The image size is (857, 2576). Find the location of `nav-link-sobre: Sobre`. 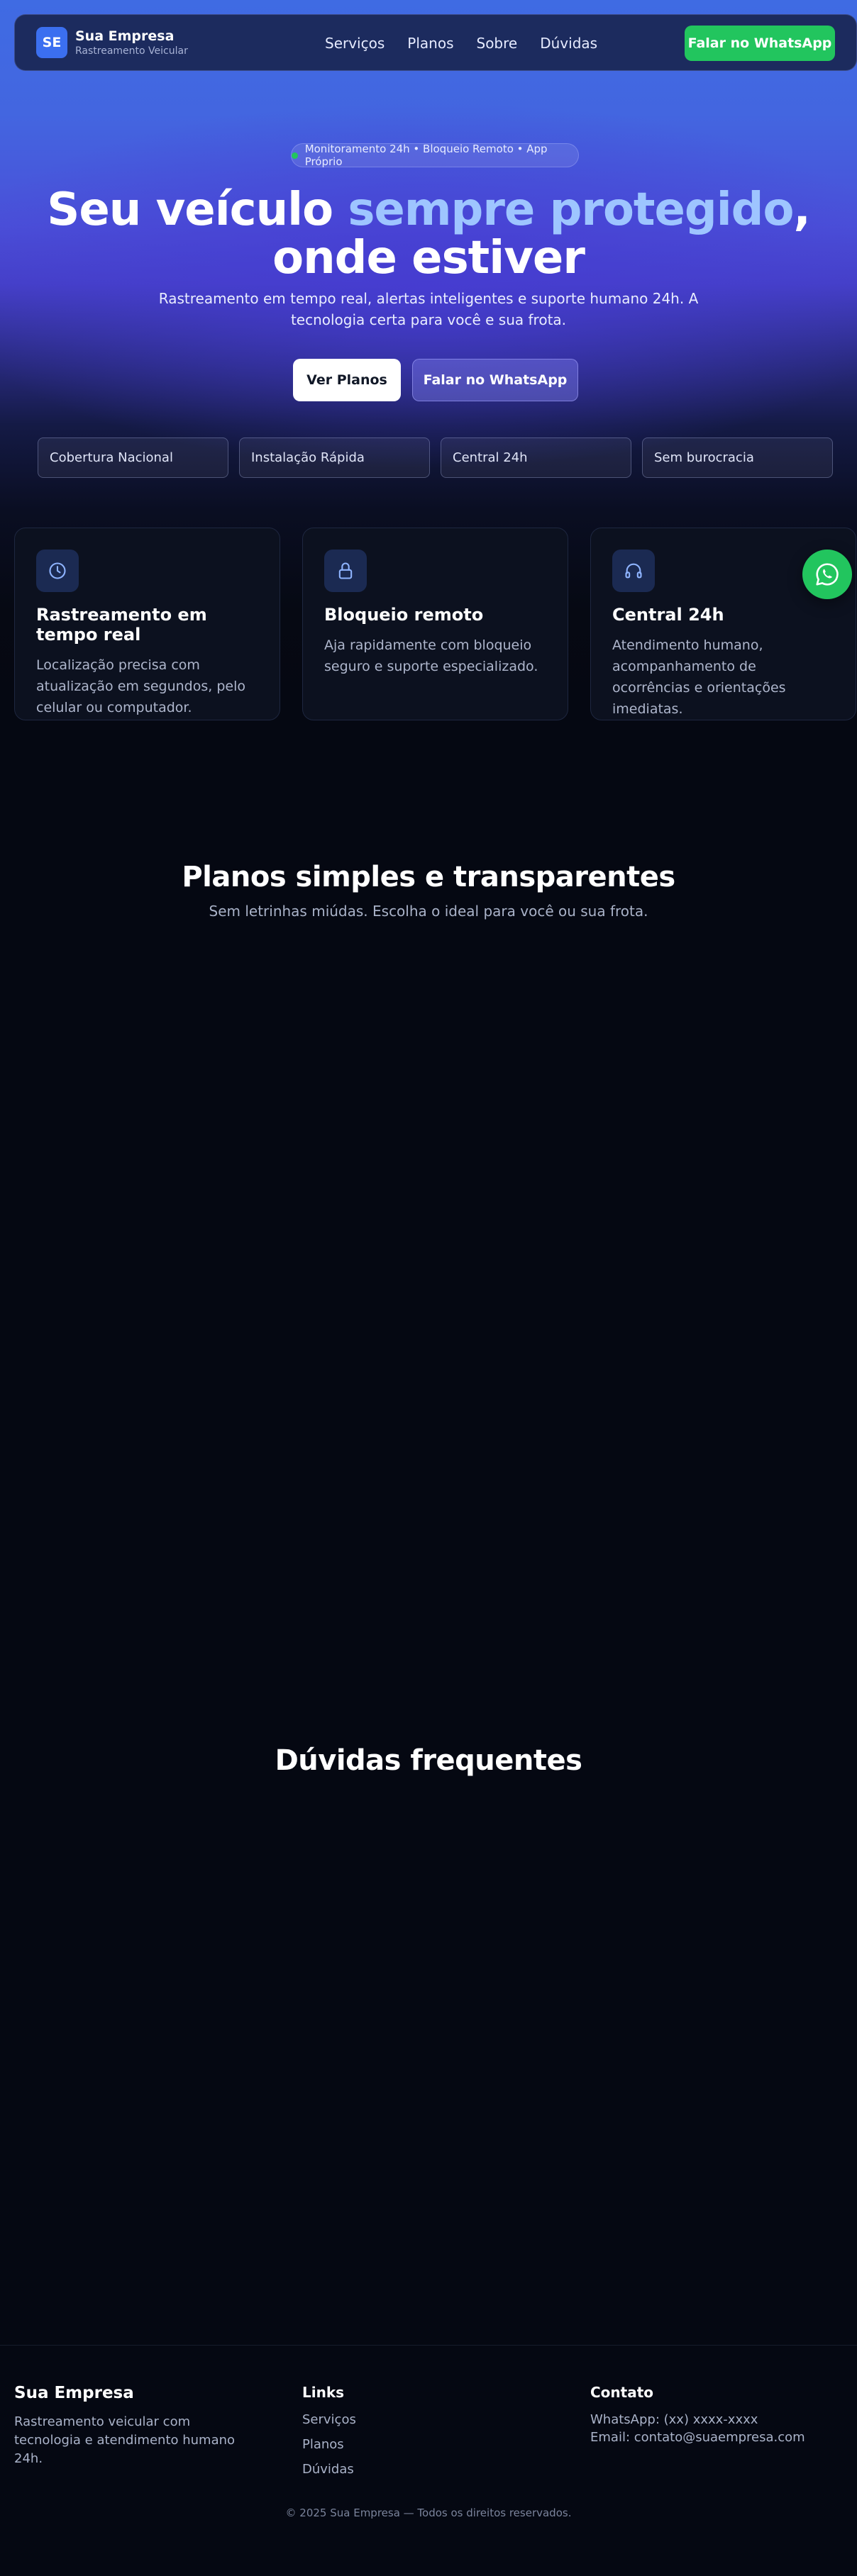

nav-link-sobre: Sobre is located at coordinates (497, 43).